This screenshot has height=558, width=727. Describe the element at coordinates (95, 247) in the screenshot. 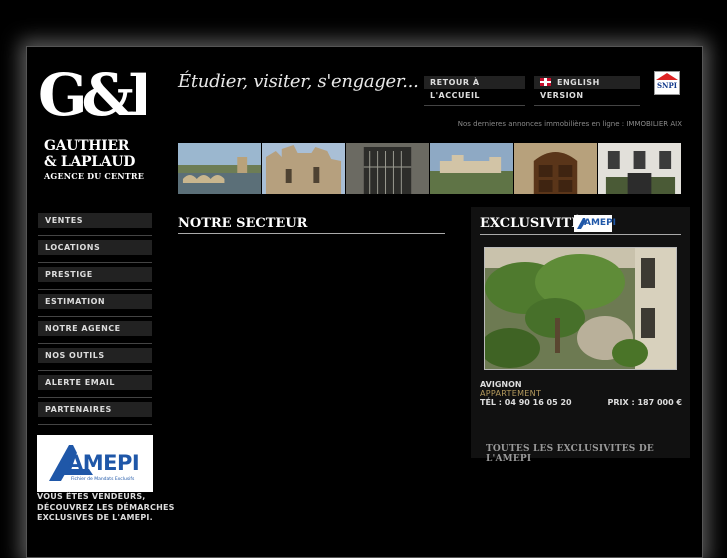

I see `nav-locations: LOCATIONS` at that location.